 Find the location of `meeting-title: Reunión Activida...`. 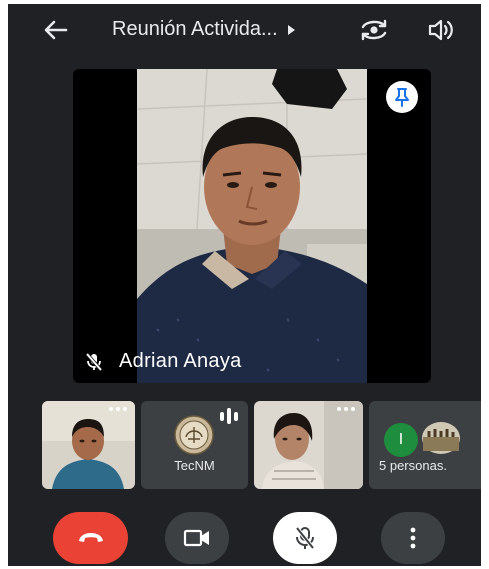

meeting-title: Reunión Activida... is located at coordinates (195, 29).